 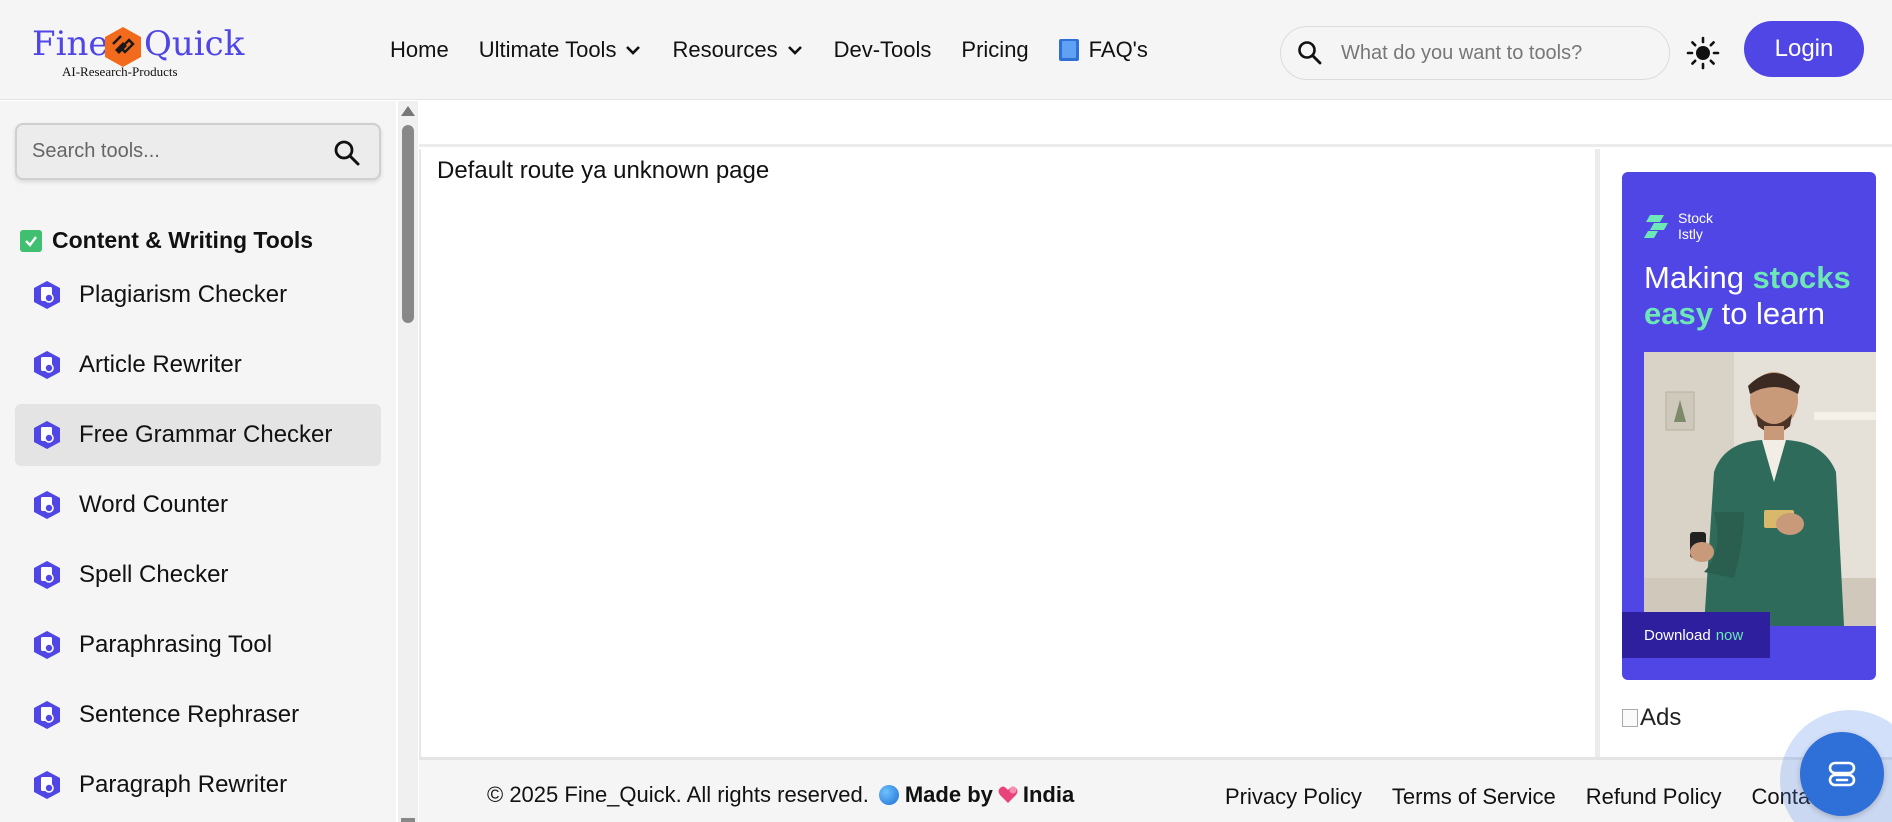 I want to click on nav-dev-tools: Dev-Tools, so click(x=883, y=50).